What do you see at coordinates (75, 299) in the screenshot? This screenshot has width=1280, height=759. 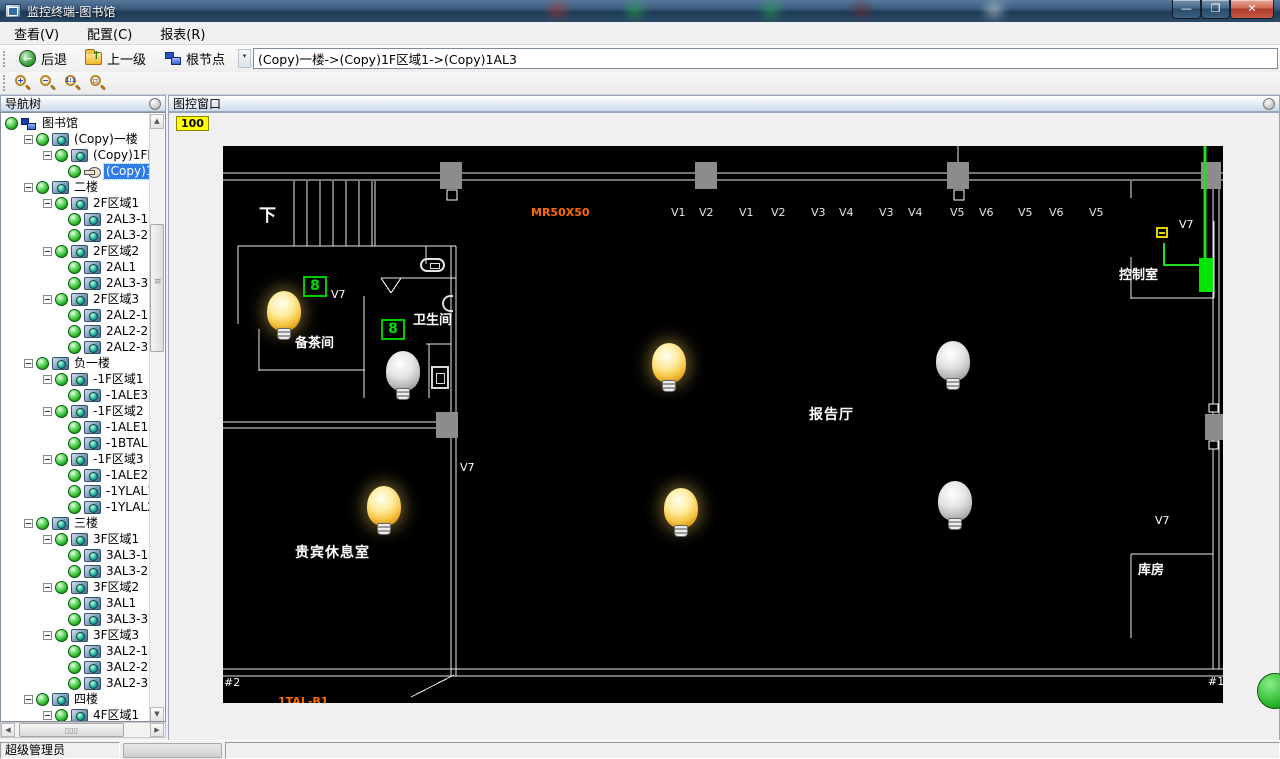 I see `tree-item-2F3: 2F区域3` at bounding box center [75, 299].